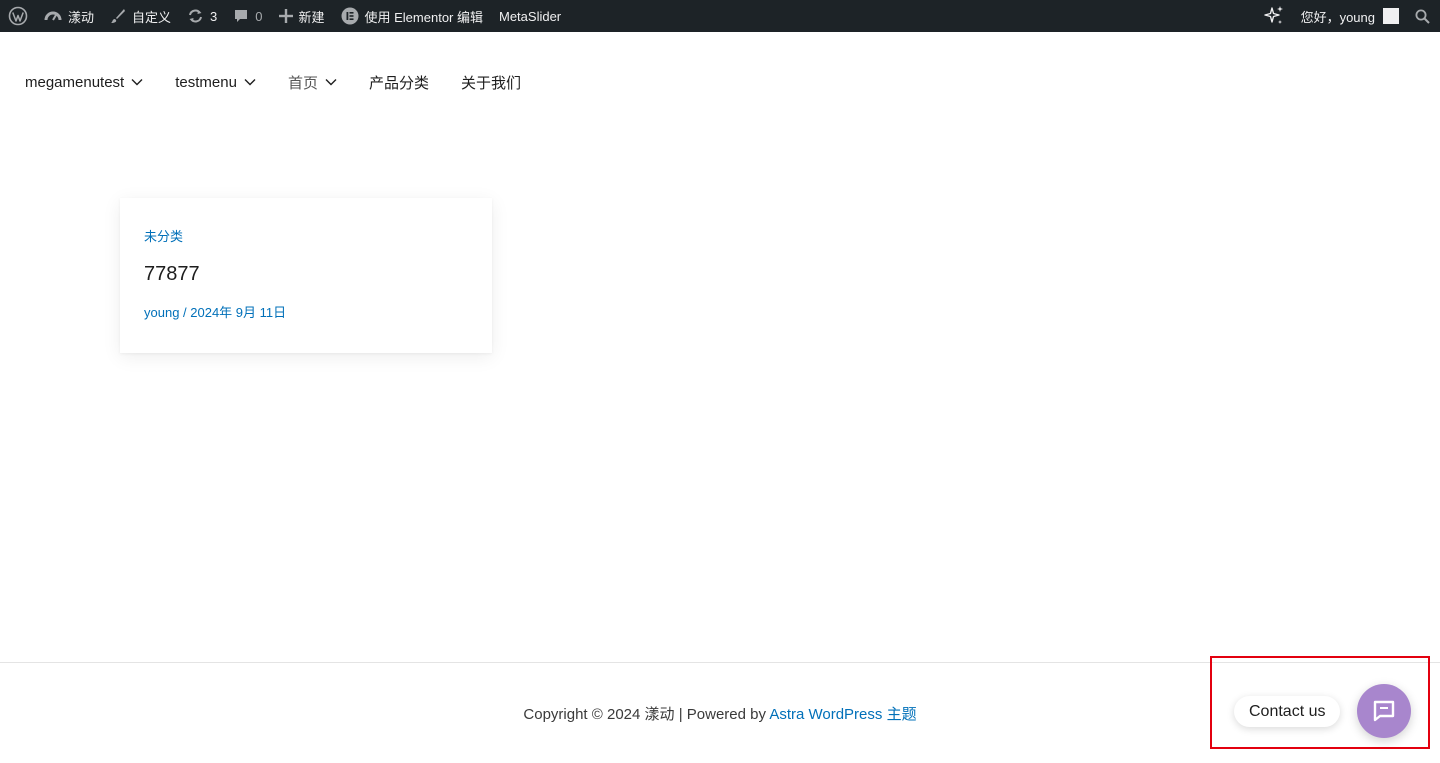  Describe the element at coordinates (423, 17) in the screenshot. I see `elementor-label: 使用 Elementor 编辑` at that location.